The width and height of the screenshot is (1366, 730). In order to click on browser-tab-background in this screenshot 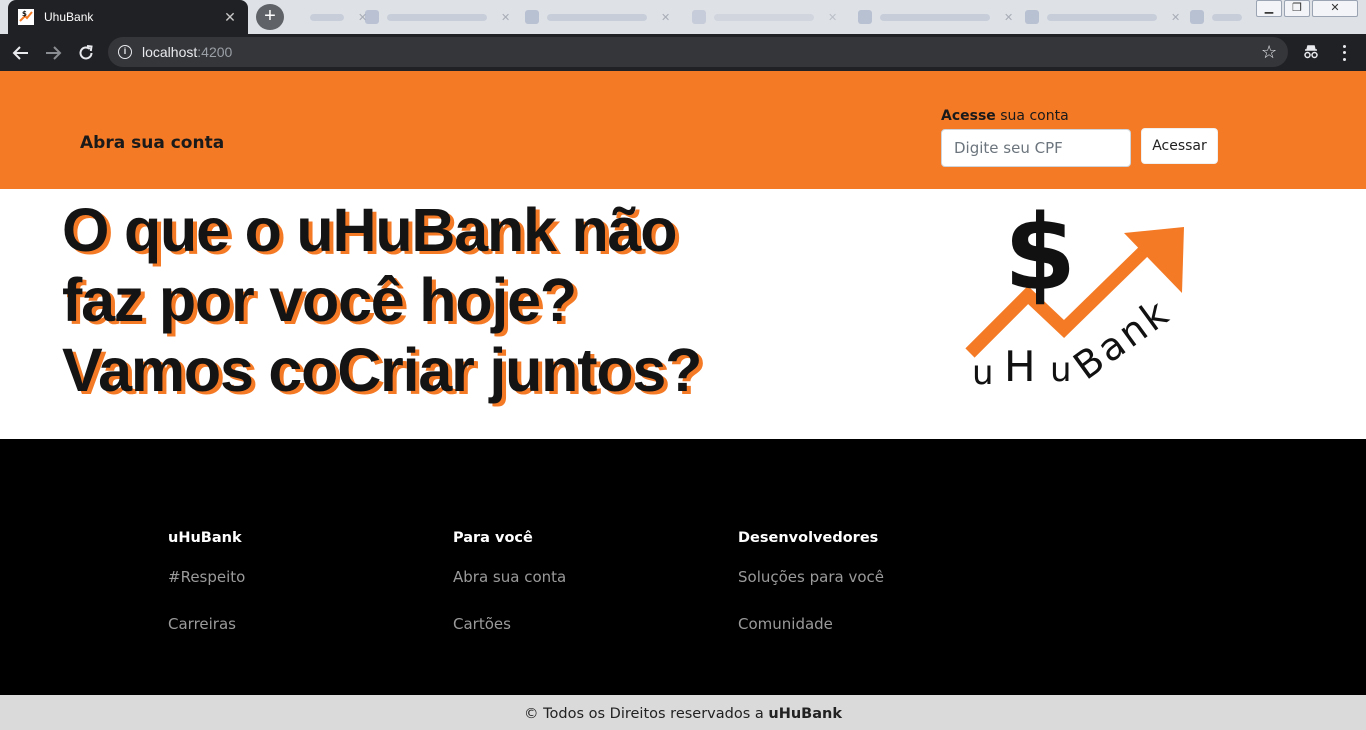, I will do `click(1216, 17)`.